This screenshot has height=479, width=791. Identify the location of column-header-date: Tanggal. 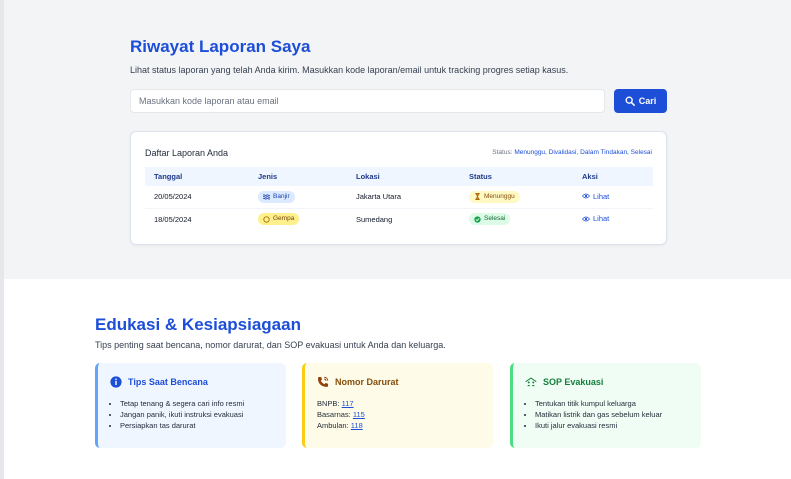
(168, 176).